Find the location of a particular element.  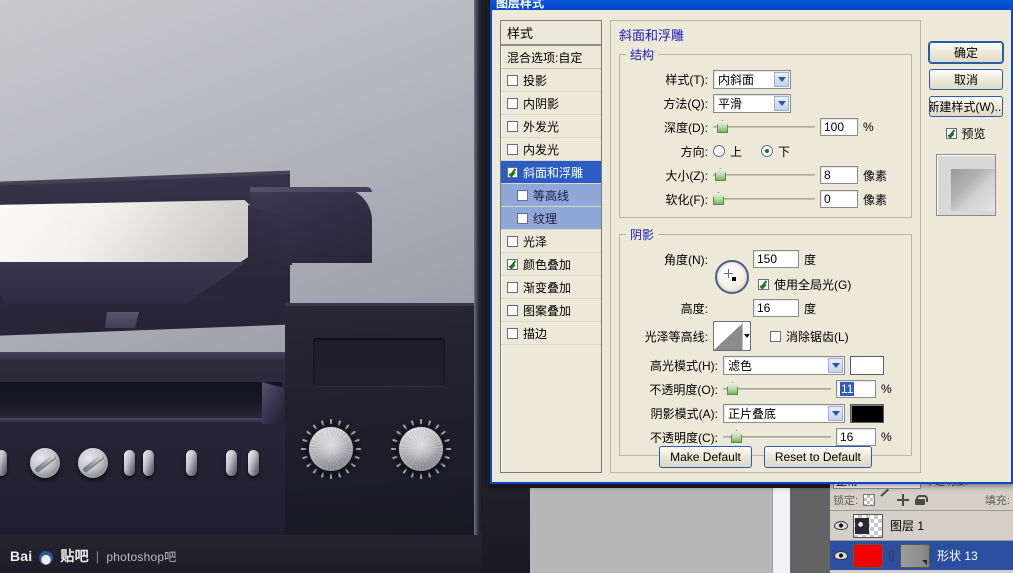

angle-dial-indicator is located at coordinates (734, 279).